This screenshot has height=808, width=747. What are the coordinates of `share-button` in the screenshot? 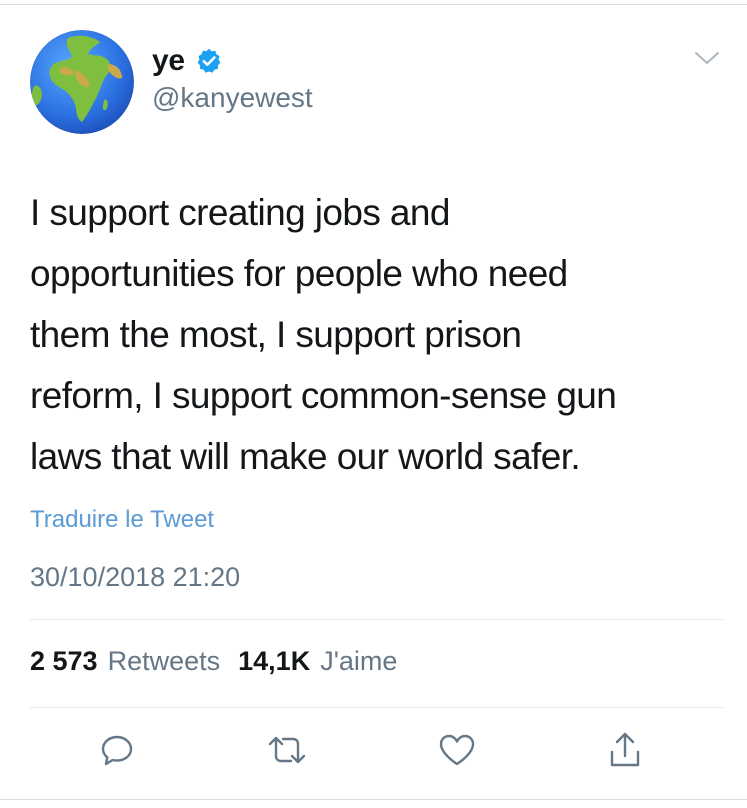 It's located at (625, 750).